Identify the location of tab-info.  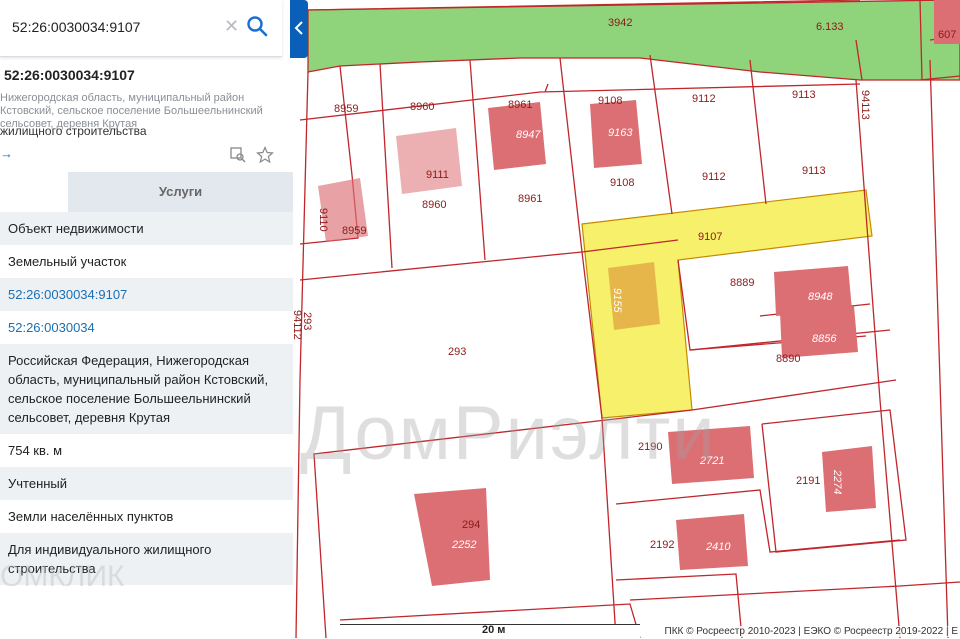
(34, 193).